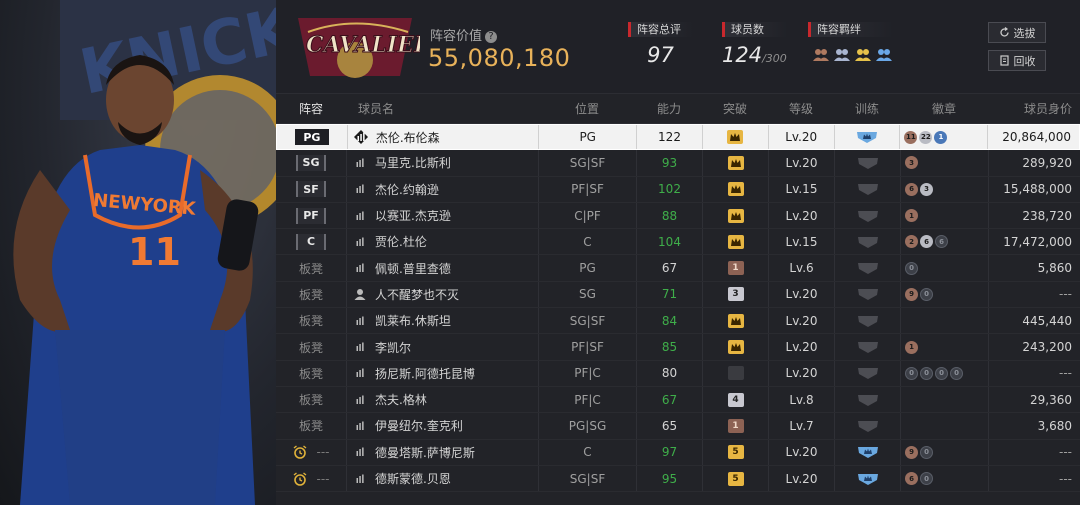  I want to click on breakthrough-badge: 4, so click(735, 399).